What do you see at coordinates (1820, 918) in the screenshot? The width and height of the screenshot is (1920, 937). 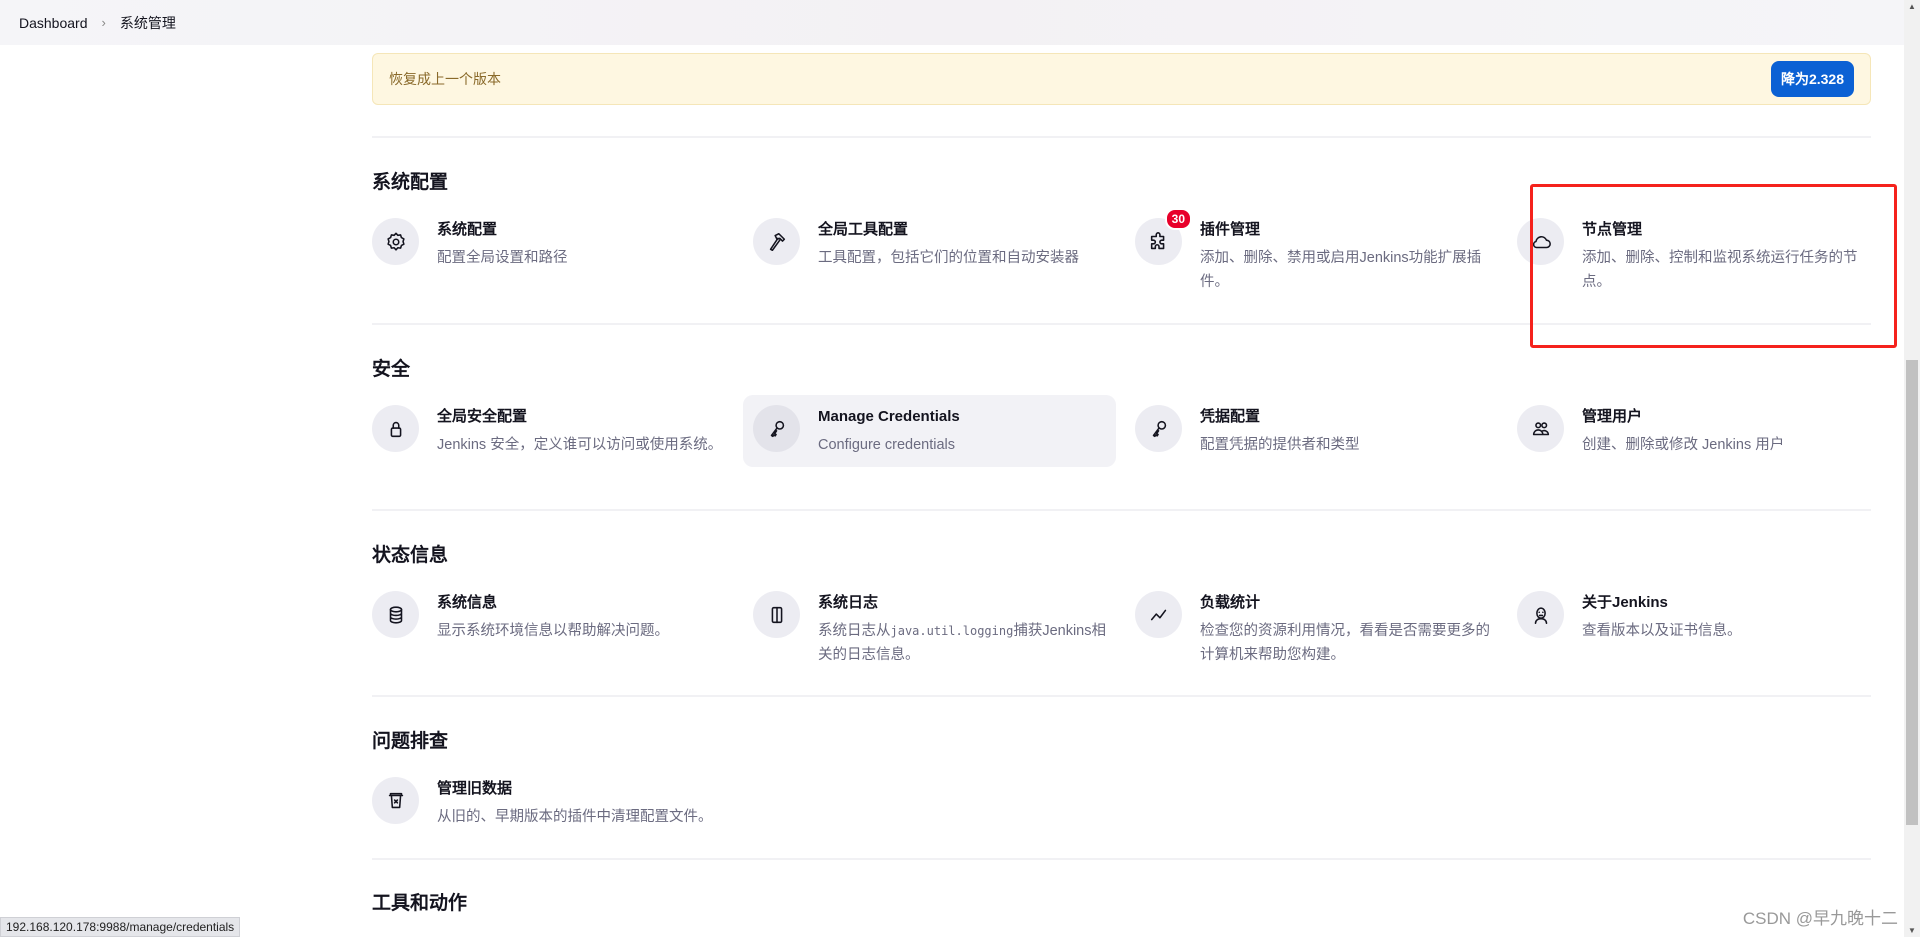 I see `watermark: CSDN @早九晚十二` at bounding box center [1820, 918].